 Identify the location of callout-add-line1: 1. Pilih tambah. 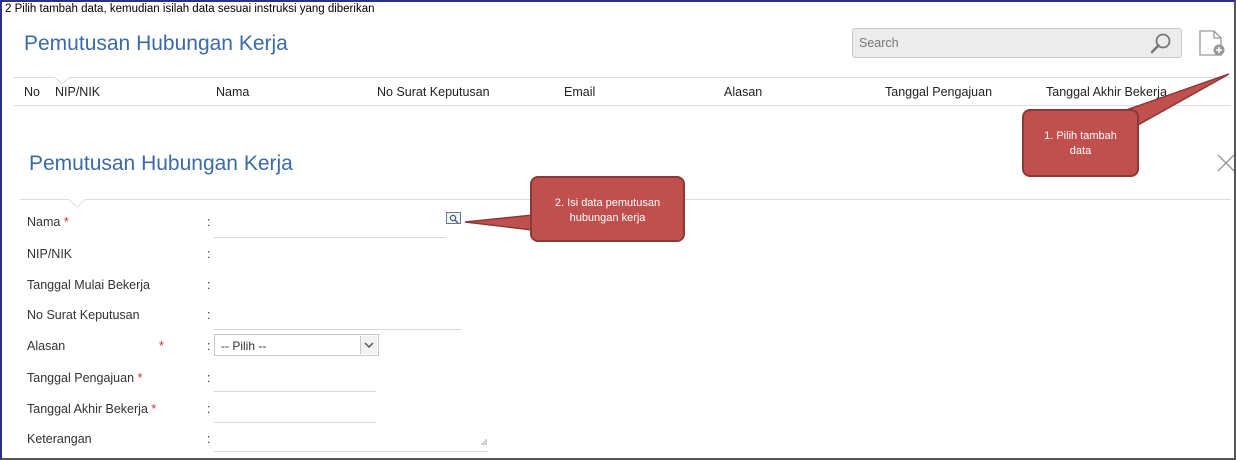
(1080, 136).